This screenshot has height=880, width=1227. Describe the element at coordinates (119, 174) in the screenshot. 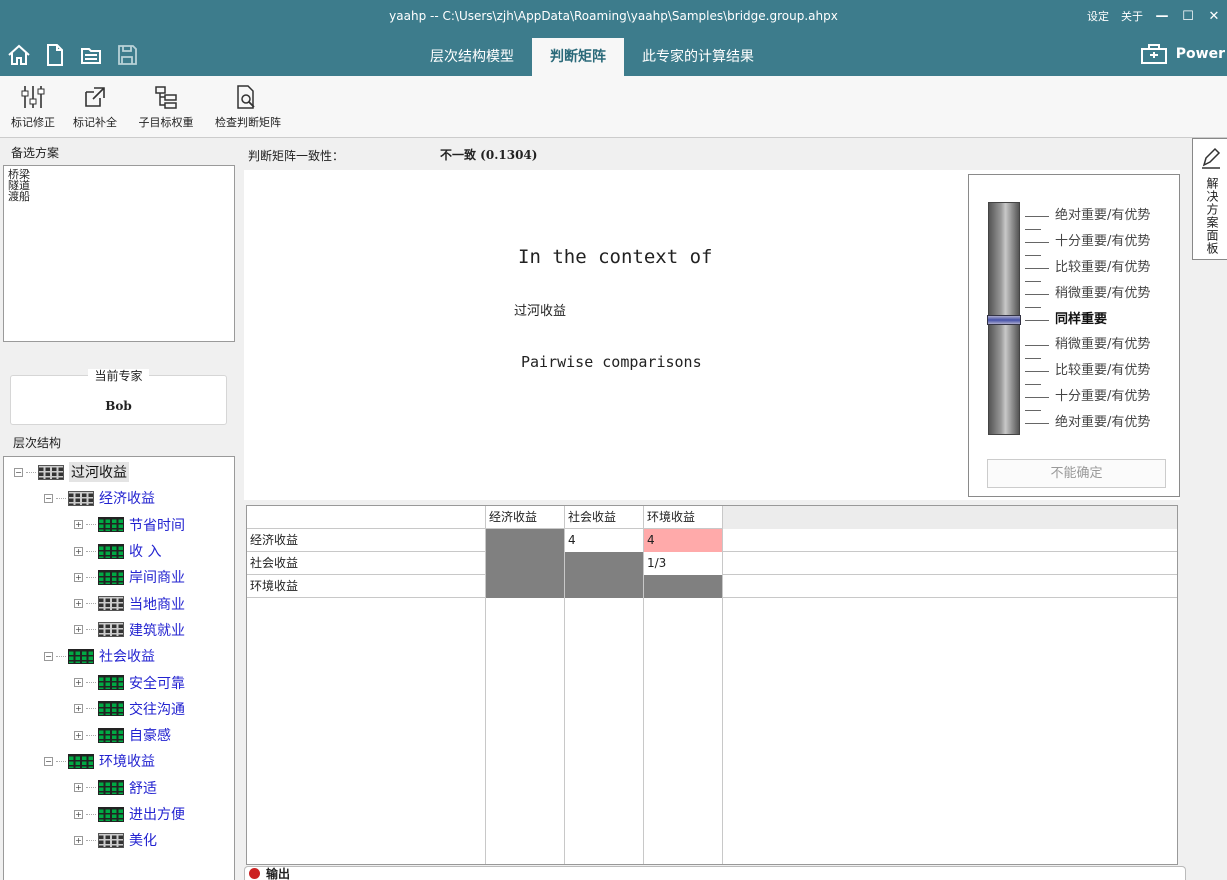

I see `alternative-item: 桥梁` at that location.